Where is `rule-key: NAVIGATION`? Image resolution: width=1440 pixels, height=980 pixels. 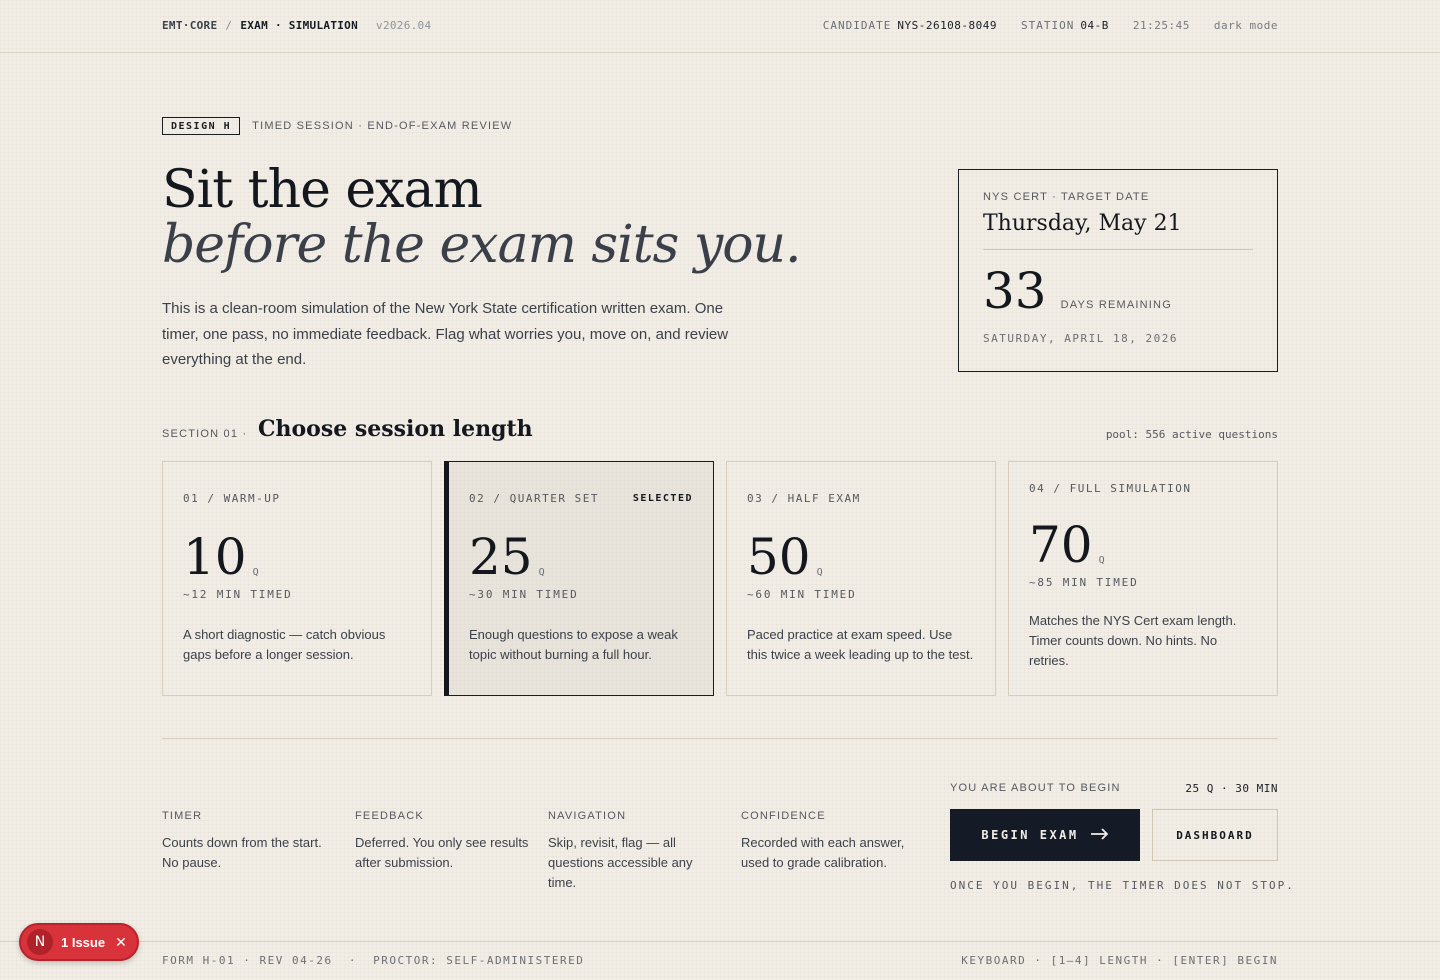
rule-key: NAVIGATION is located at coordinates (587, 816).